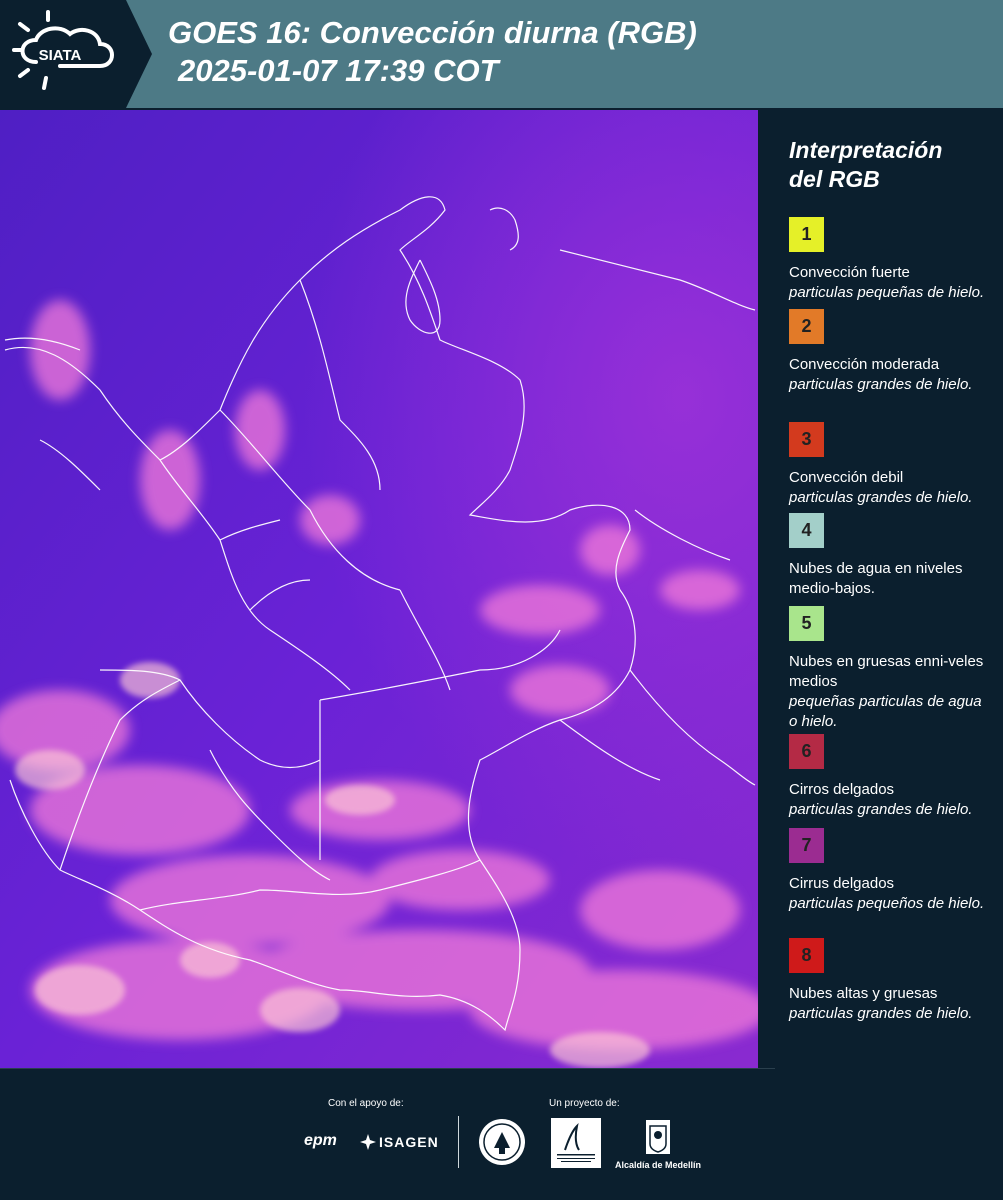 The height and width of the screenshot is (1200, 1003). I want to click on logo-text: SIATA, so click(60, 55).